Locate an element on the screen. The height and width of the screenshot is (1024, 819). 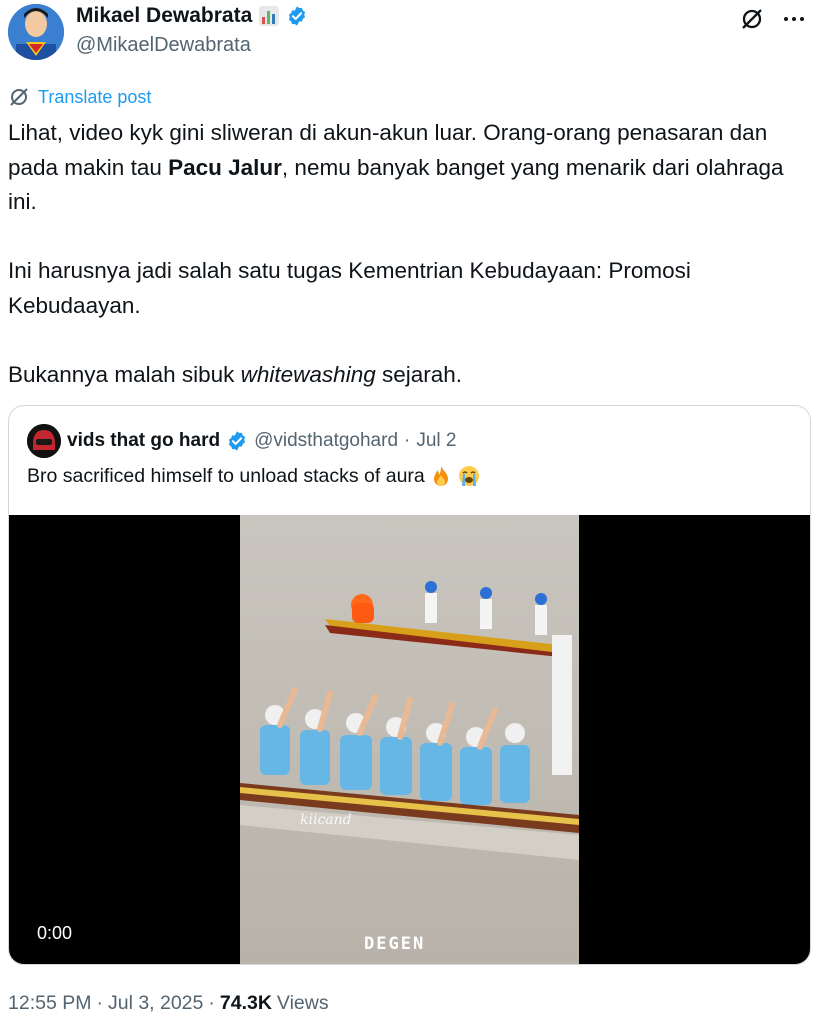
post-text-italic: whitewashing is located at coordinates (308, 374).